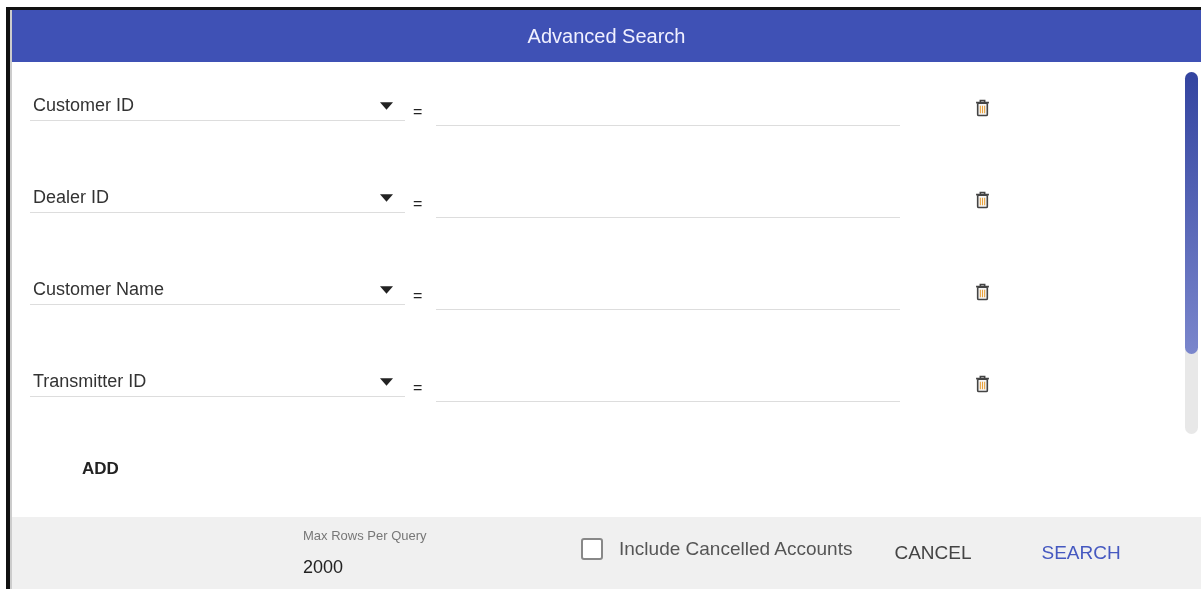 The width and height of the screenshot is (1201, 589). What do you see at coordinates (365, 535) in the screenshot?
I see `field-label: Max Rows Per Query` at bounding box center [365, 535].